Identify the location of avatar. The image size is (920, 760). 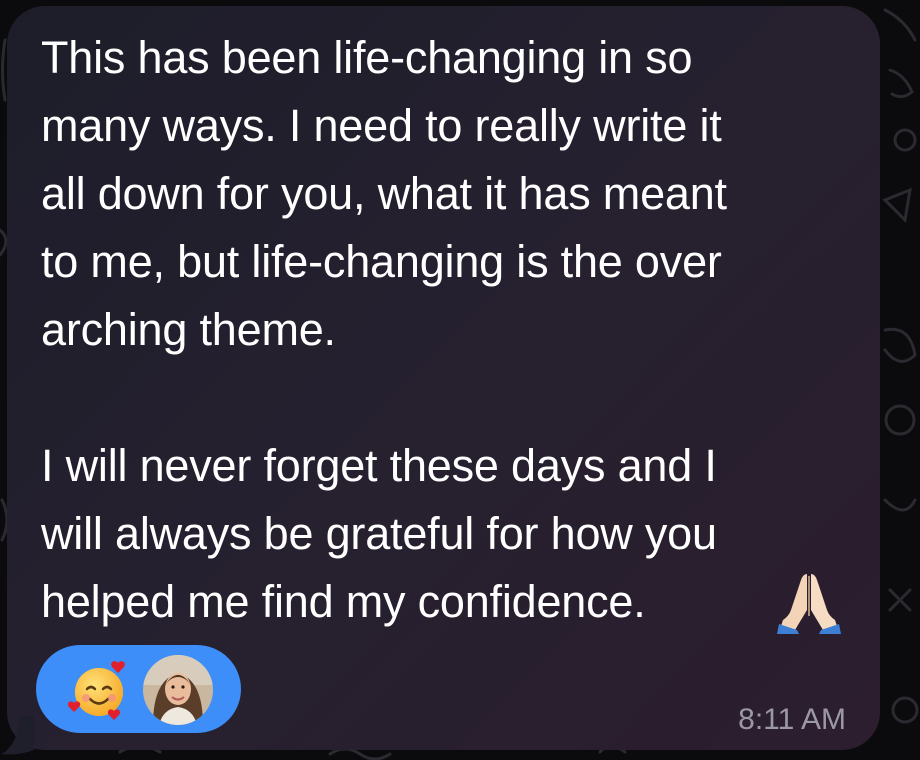
(178, 690).